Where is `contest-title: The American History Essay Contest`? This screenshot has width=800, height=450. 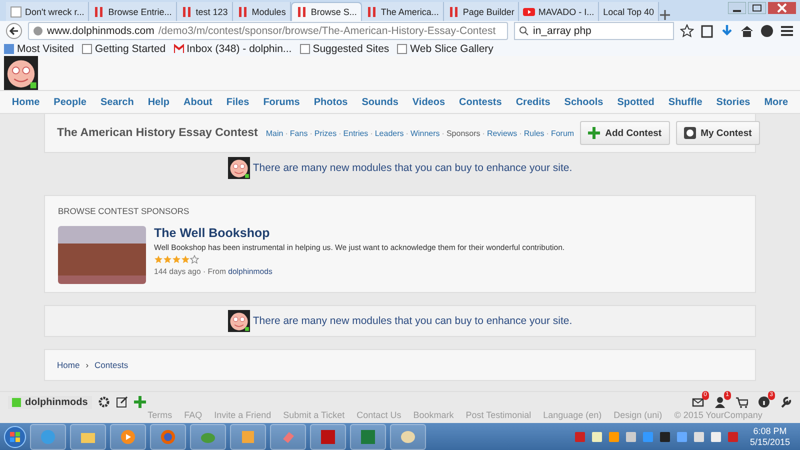
contest-title: The American History Essay Contest is located at coordinates (157, 133).